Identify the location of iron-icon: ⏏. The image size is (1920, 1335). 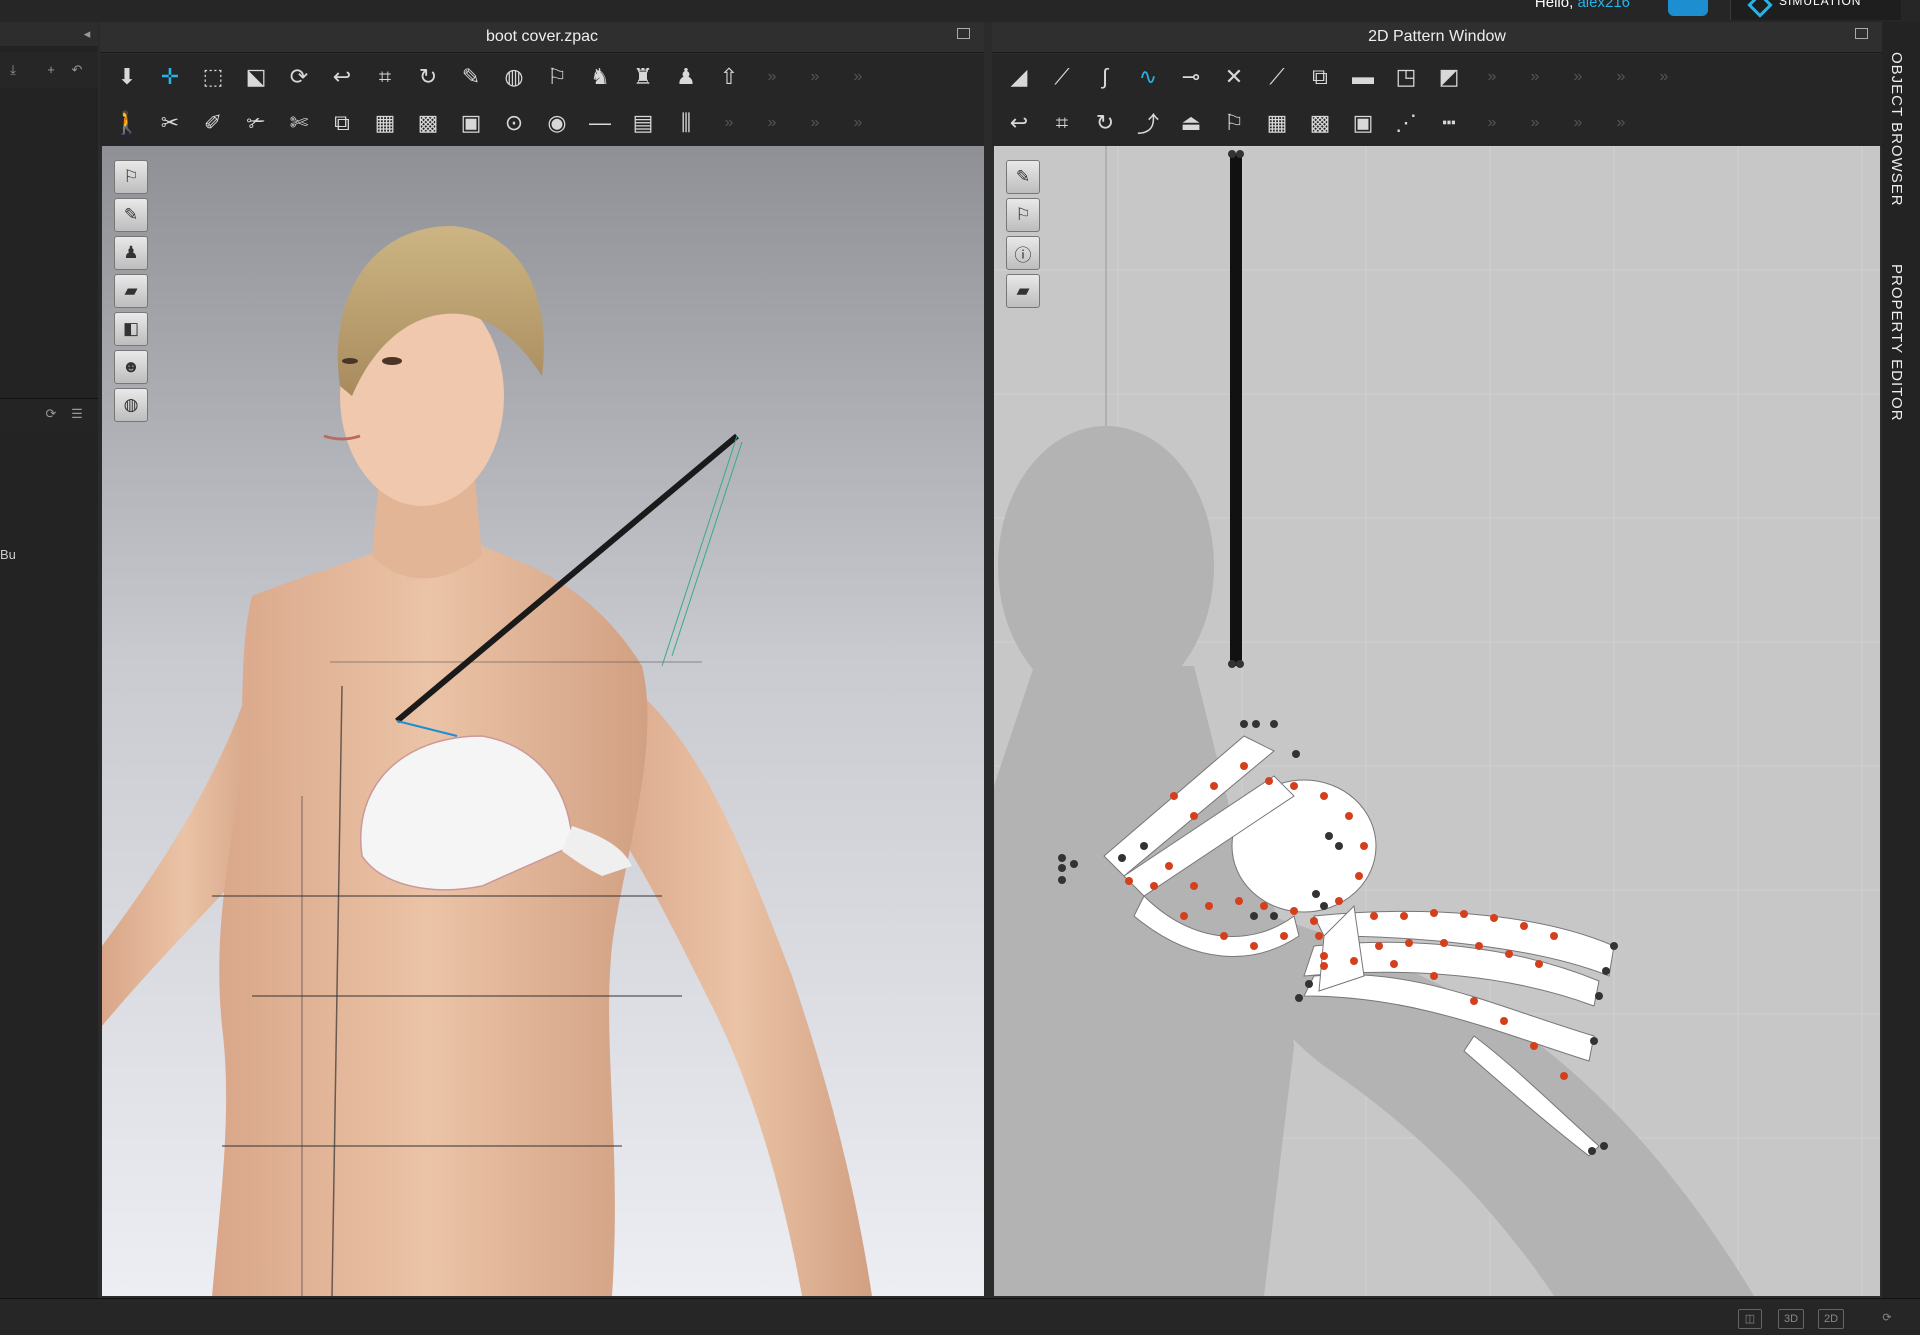
(1191, 123).